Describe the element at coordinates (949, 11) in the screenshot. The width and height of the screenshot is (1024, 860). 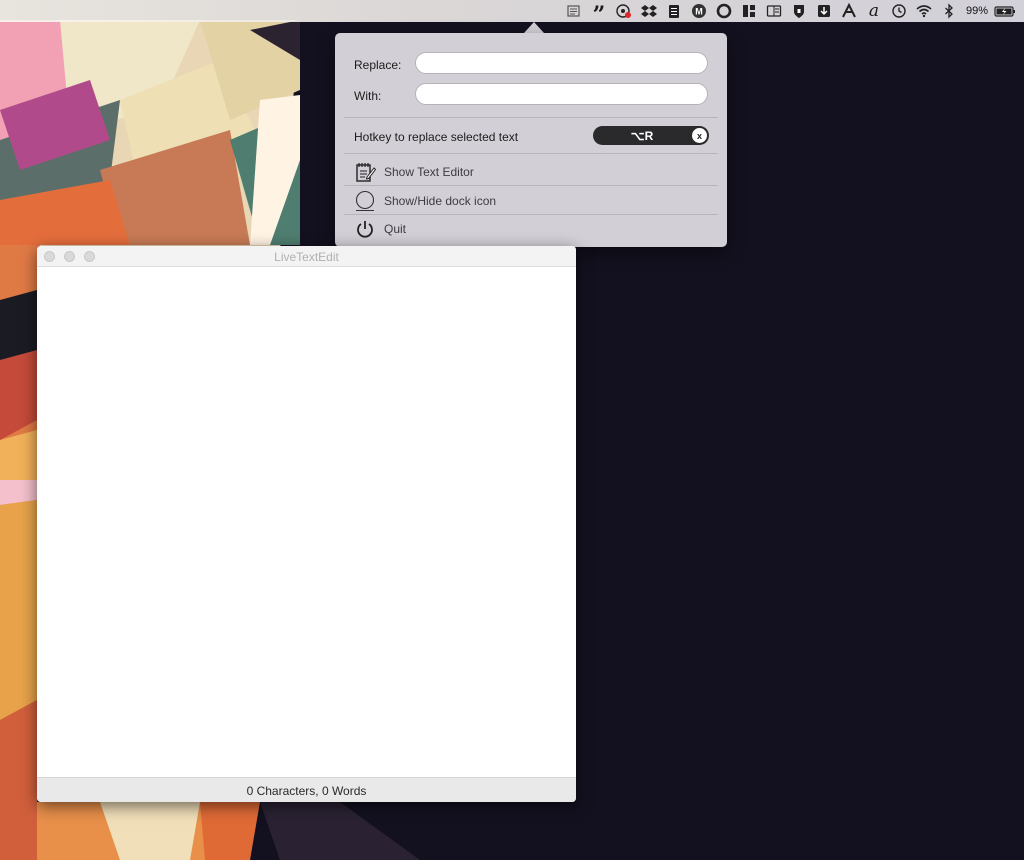
I see `bluetooth-icon` at that location.